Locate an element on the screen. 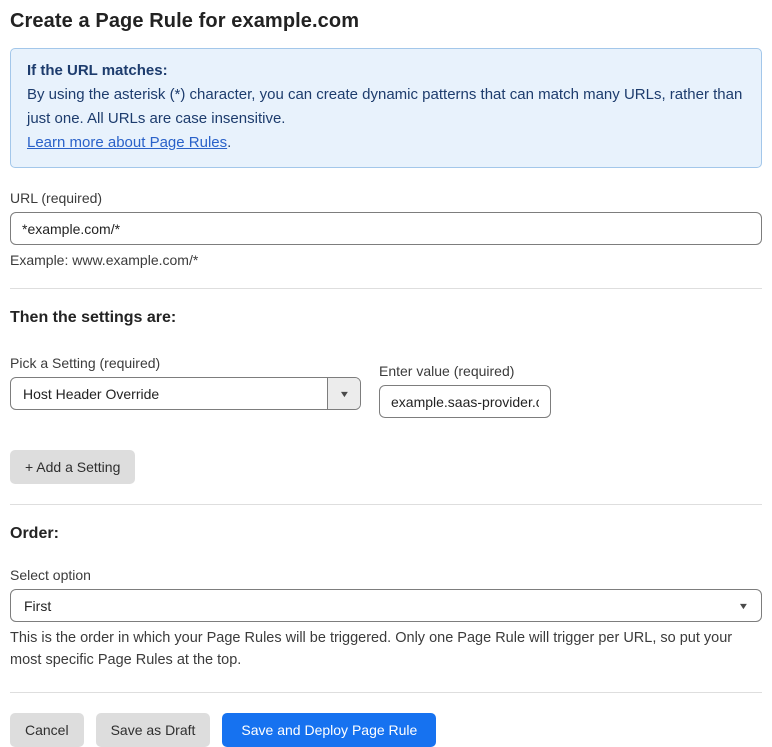 This screenshot has height=747, width=772. order-section-heading: Order: is located at coordinates (34, 533).